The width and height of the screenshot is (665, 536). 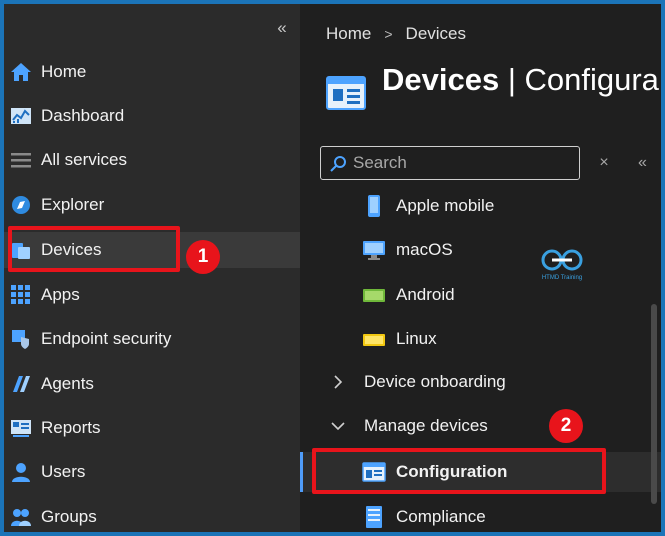 What do you see at coordinates (21, 428) in the screenshot?
I see `reports-icon` at bounding box center [21, 428].